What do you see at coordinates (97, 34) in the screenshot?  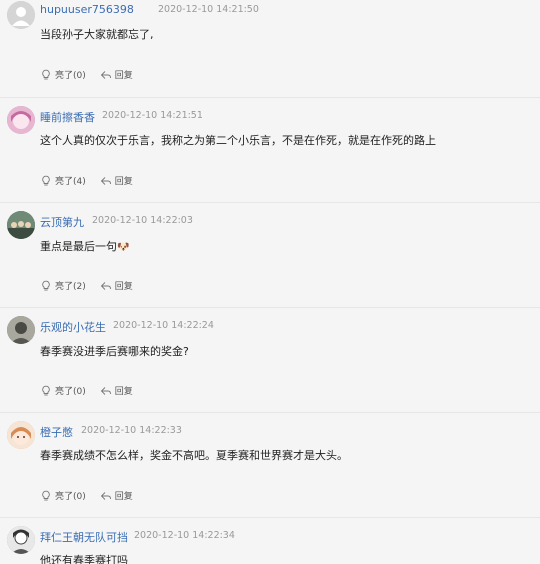 I see `comment-text: 当段孙子大家就都忘了,` at bounding box center [97, 34].